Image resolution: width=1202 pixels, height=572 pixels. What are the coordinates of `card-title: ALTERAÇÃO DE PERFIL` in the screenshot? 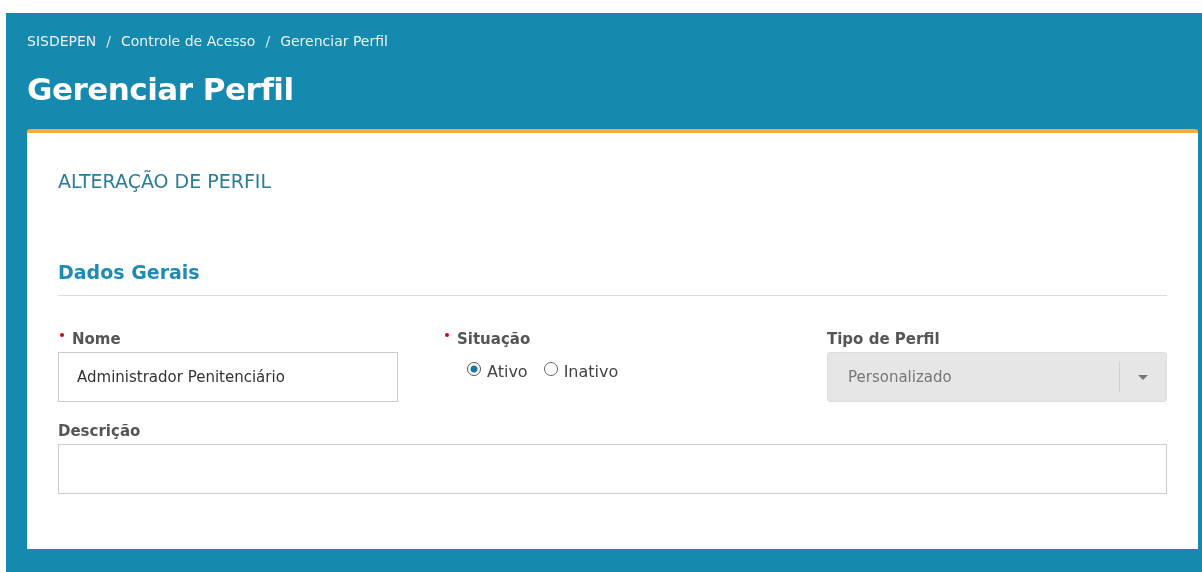 It's located at (165, 181).